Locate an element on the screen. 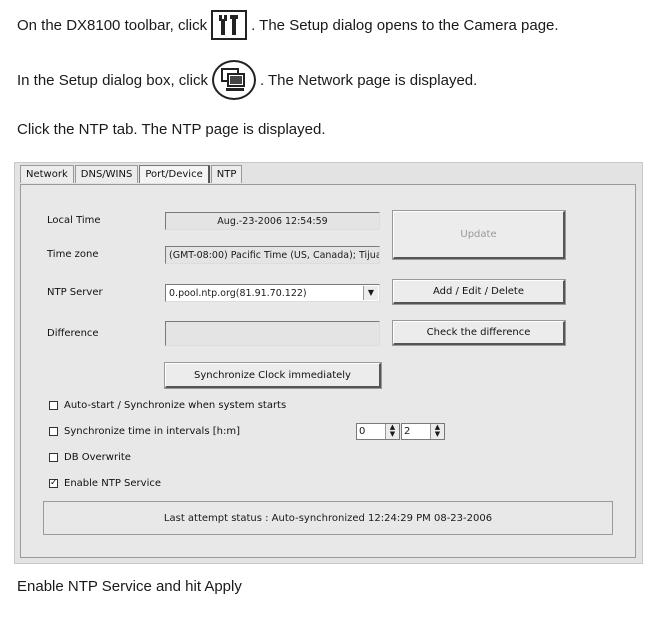 The height and width of the screenshot is (626, 660). interval-minutes-value: 2 is located at coordinates (407, 431).